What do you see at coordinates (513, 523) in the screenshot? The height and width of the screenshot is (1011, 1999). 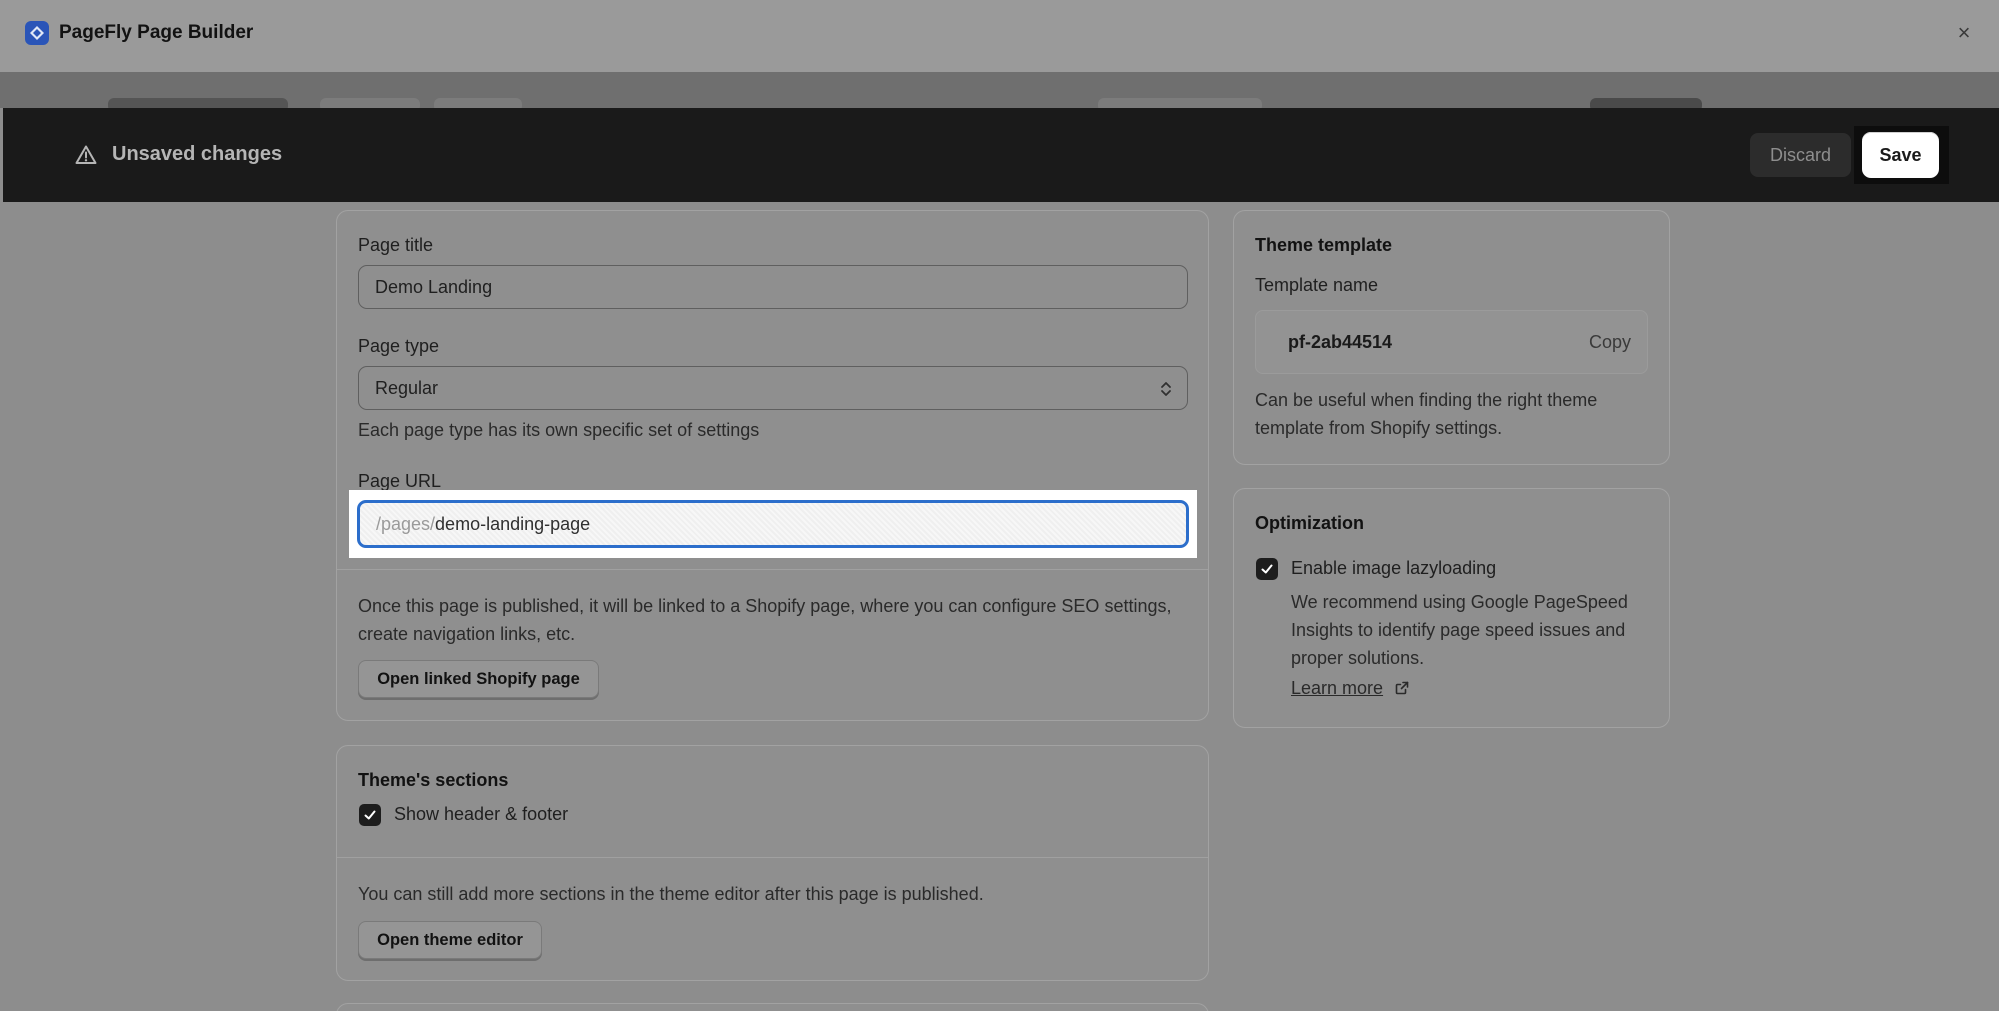 I see `page-url-value: demo-landing-page` at bounding box center [513, 523].